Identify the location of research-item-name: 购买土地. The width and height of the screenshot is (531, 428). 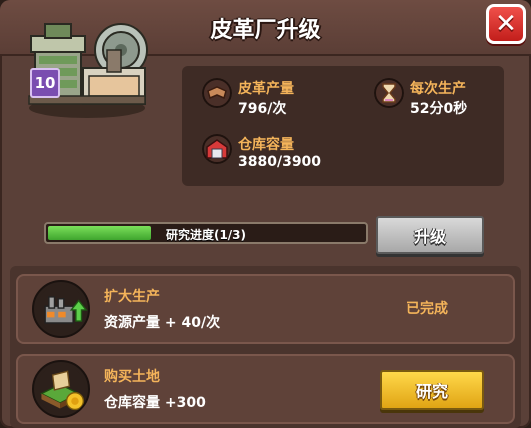
(132, 377).